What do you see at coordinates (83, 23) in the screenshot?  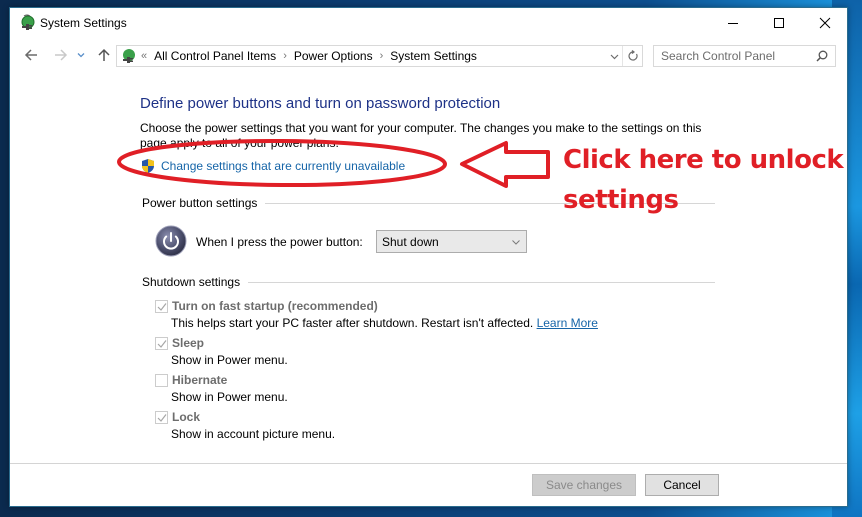 I see `window-title: System Settings` at bounding box center [83, 23].